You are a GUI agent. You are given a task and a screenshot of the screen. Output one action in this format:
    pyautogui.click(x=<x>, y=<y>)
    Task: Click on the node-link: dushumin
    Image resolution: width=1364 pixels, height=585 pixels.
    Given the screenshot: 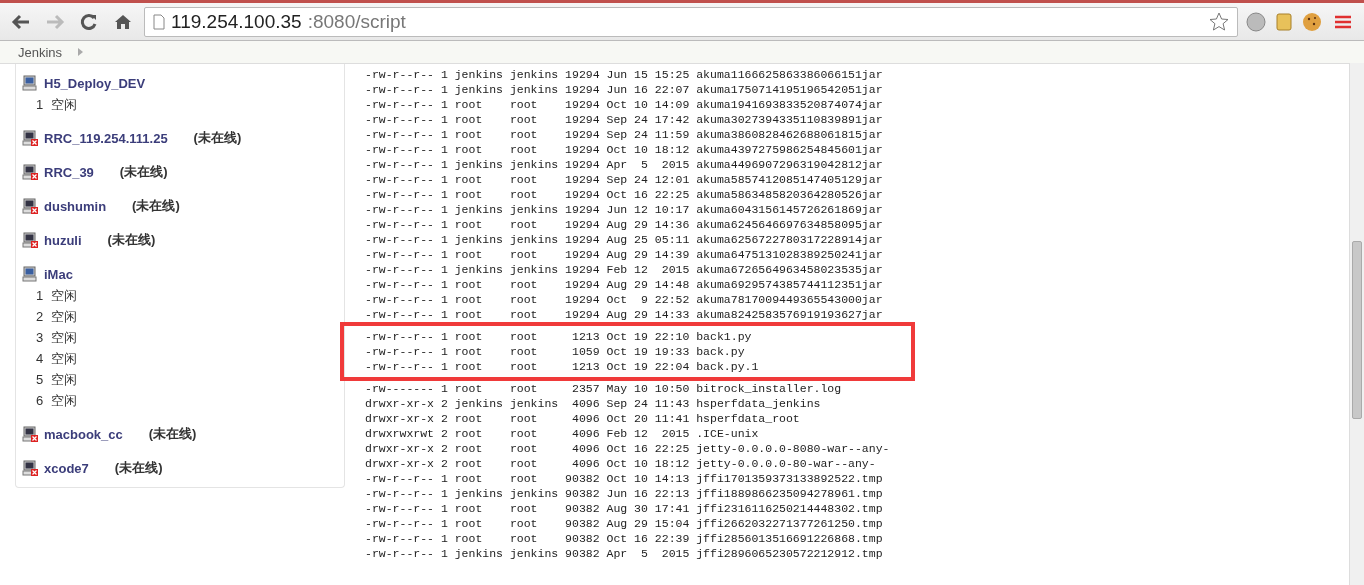 What is the action you would take?
    pyautogui.click(x=75, y=206)
    